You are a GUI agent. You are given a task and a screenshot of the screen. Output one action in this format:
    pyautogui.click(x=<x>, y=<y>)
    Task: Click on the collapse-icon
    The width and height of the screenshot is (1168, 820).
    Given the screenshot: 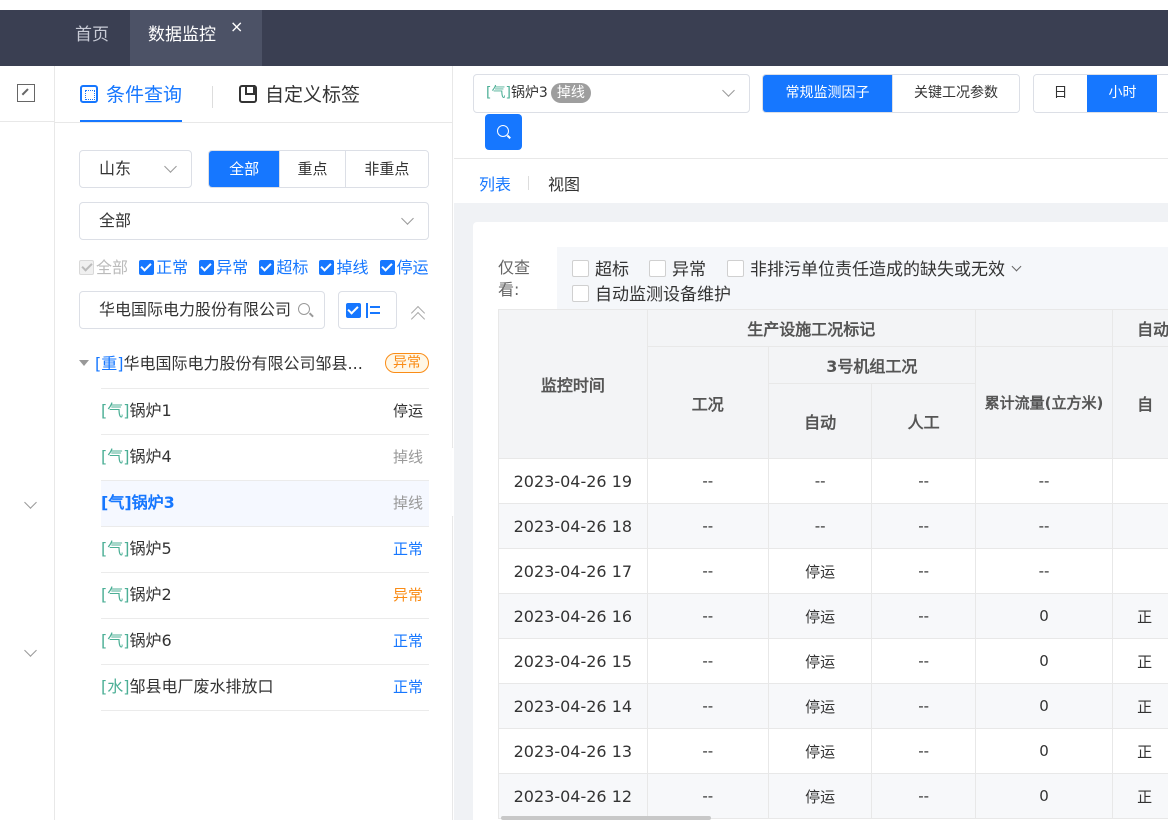 What is the action you would take?
    pyautogui.click(x=26, y=93)
    